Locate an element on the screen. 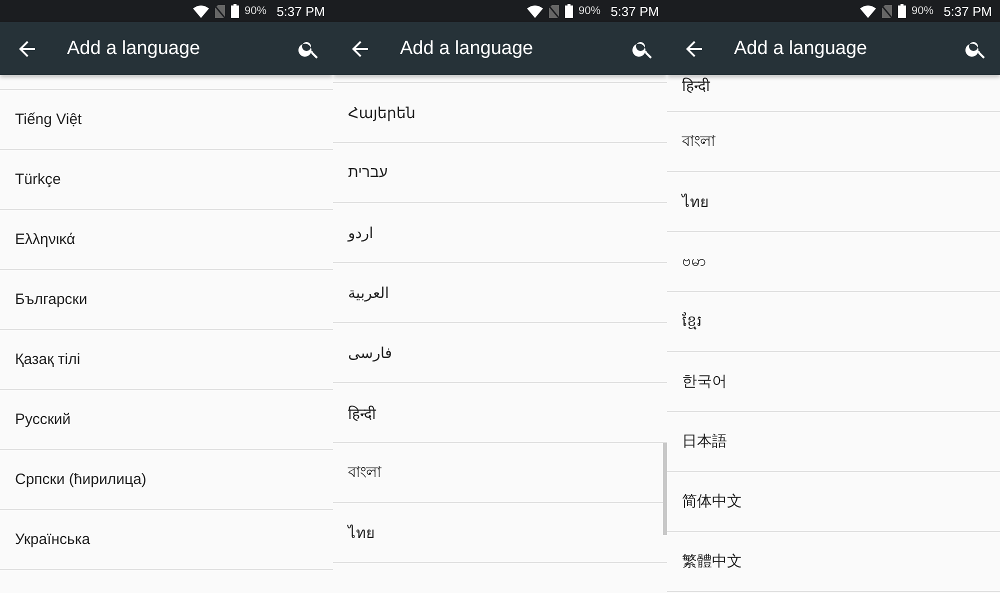  language-item: 한국어 is located at coordinates (833, 382).